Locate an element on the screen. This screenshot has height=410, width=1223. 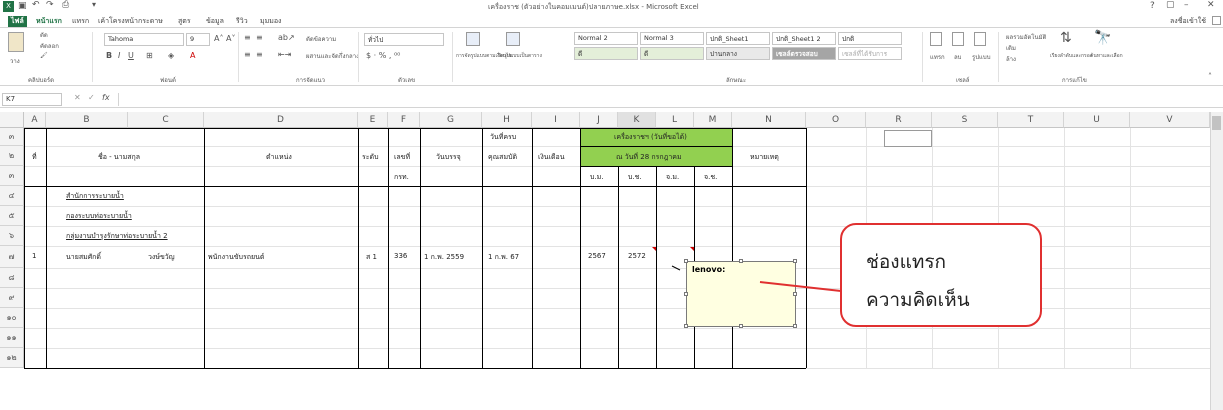
vertical-scrollbar is located at coordinates (1216, 261).